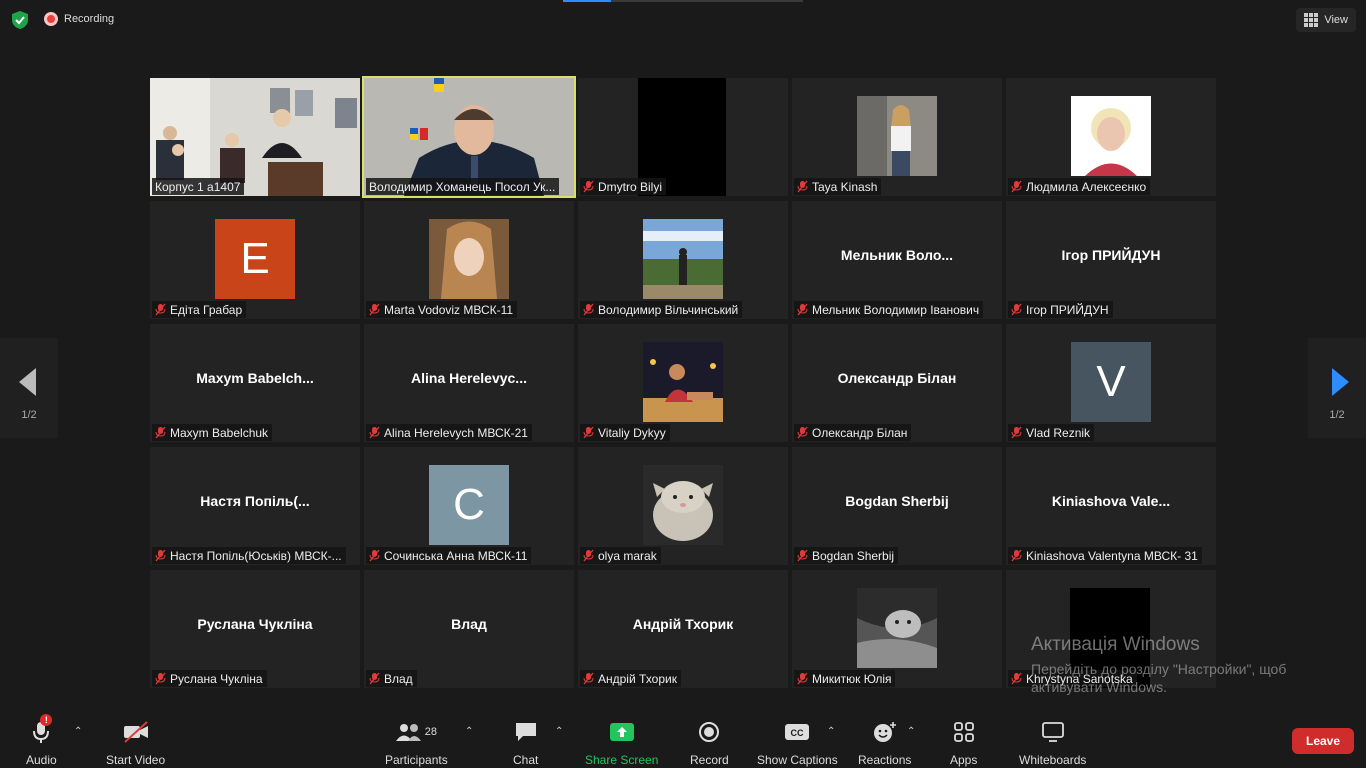 The image size is (1366, 768). I want to click on recording-indicator: Recording, so click(79, 19).